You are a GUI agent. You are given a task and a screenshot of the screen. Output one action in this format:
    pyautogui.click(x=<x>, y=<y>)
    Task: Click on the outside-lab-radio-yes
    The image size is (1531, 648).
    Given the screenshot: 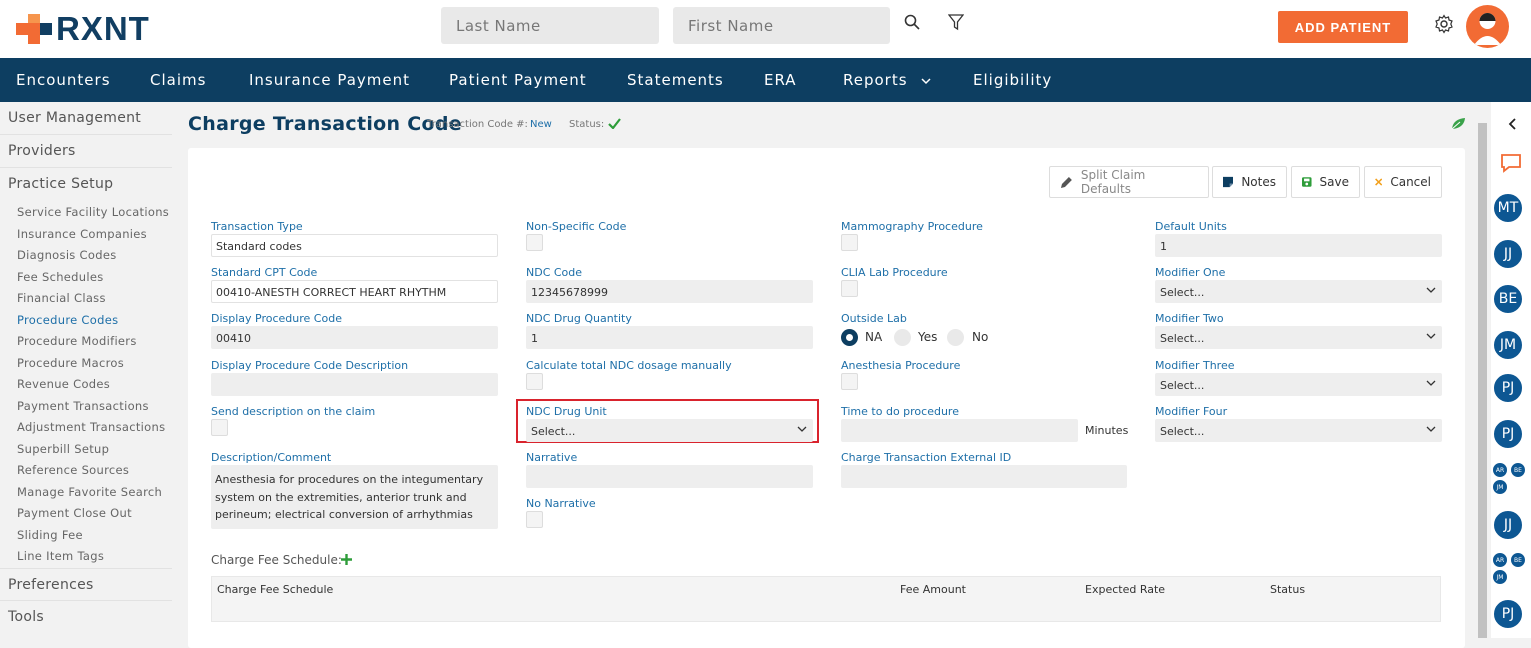 What is the action you would take?
    pyautogui.click(x=902, y=337)
    